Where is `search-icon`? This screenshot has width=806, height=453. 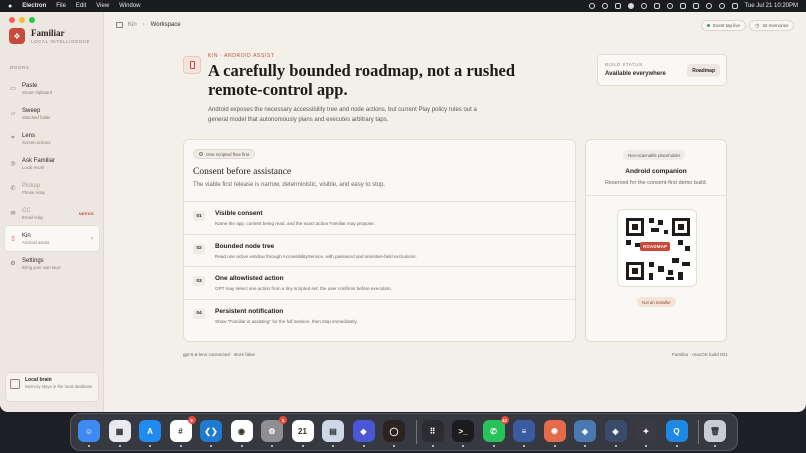
search-icon is located at coordinates (721, 6).